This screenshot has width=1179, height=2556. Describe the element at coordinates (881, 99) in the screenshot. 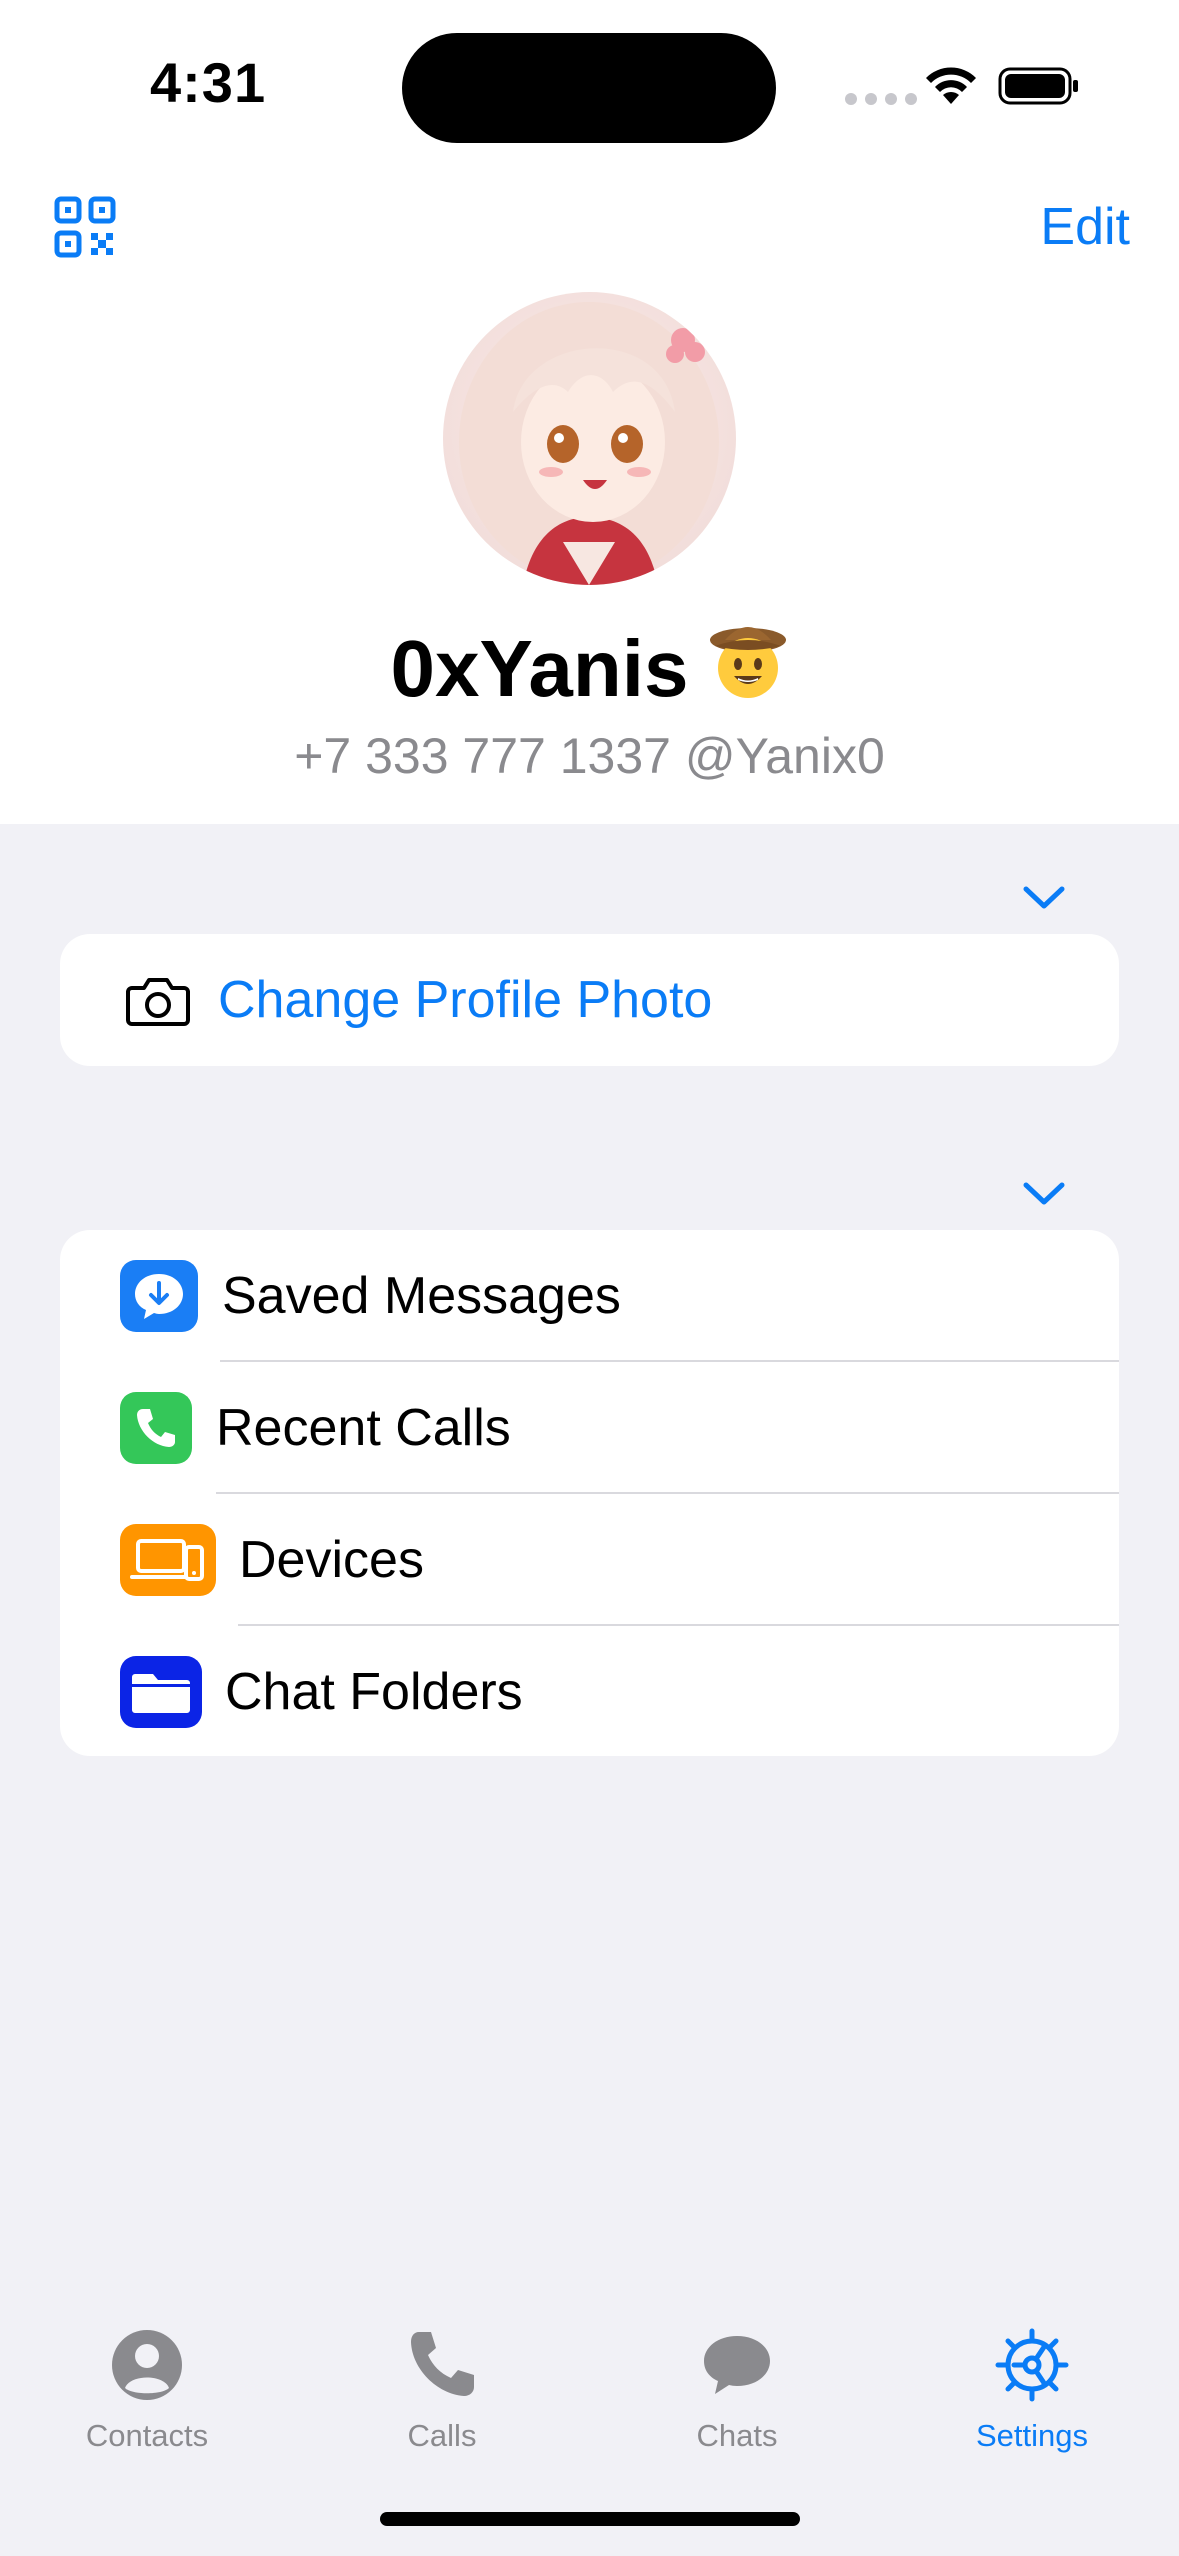

I see `cellular-signal-icon` at that location.